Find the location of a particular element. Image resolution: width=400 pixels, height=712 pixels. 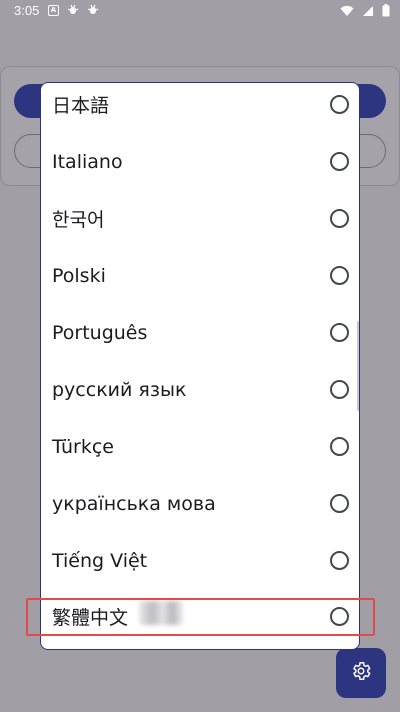

status-icons-left: A is located at coordinates (73, 10).